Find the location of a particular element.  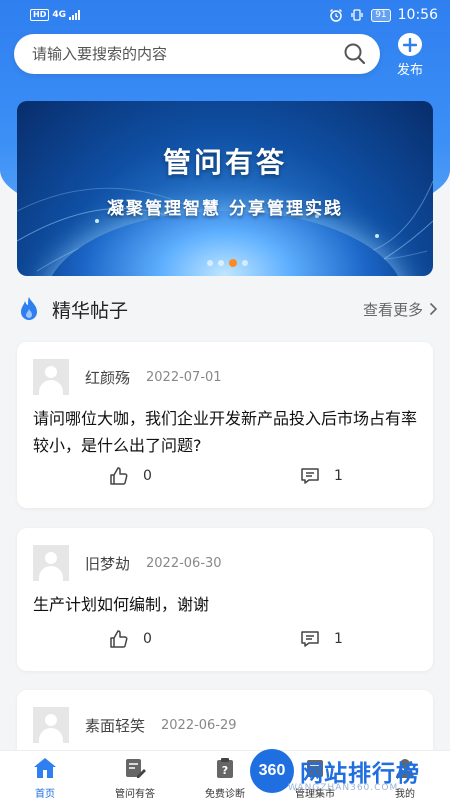

market-icon is located at coordinates (315, 767).